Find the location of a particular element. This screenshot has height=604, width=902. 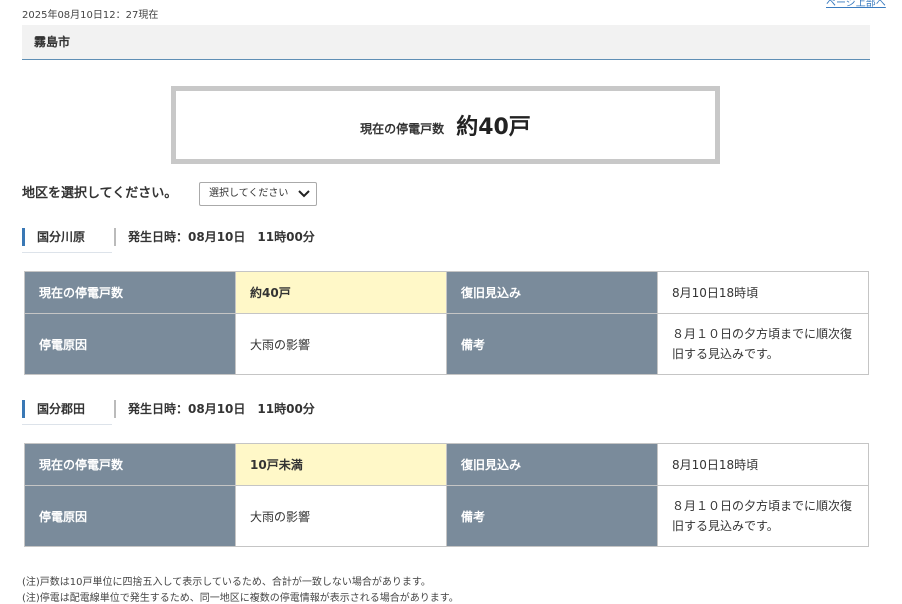

outage-count-value: 10戸未満 is located at coordinates (341, 464).